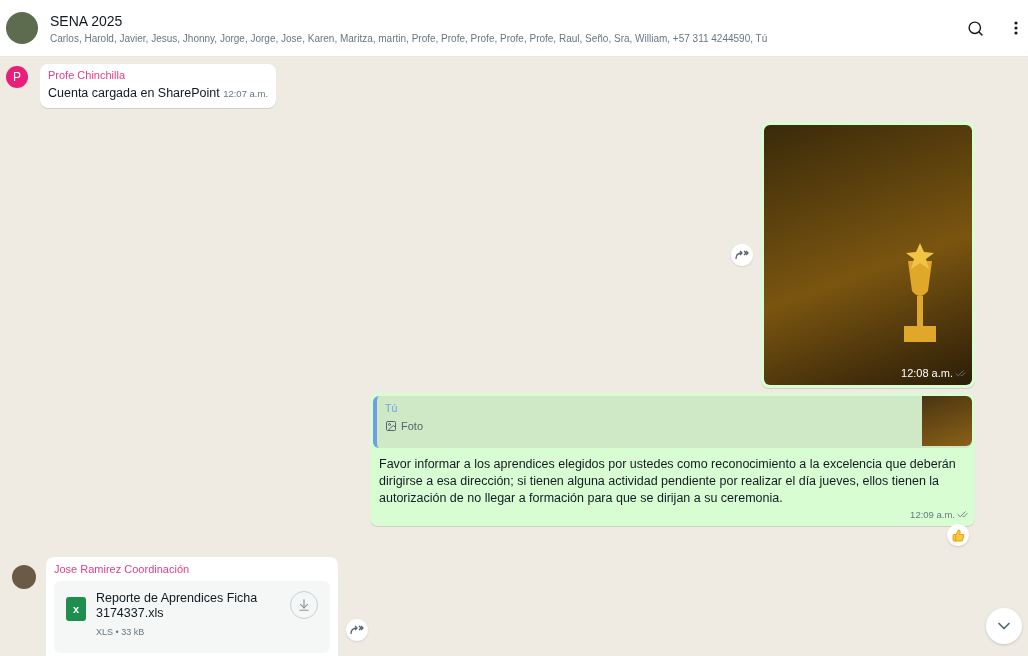 The width and height of the screenshot is (1028, 656). I want to click on quote-sender: Tú, so click(392, 408).